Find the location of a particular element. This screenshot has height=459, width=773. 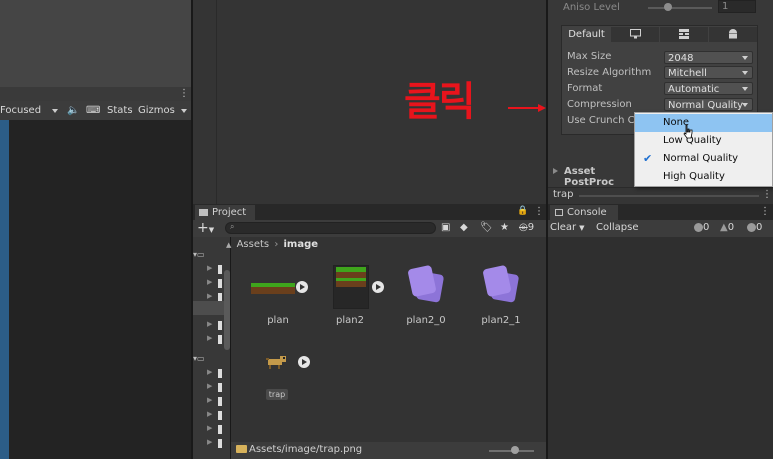

project-toolbar: +▼ ⌕ ▣ ◆ 🏷 ★ ◎9 is located at coordinates (369, 228).